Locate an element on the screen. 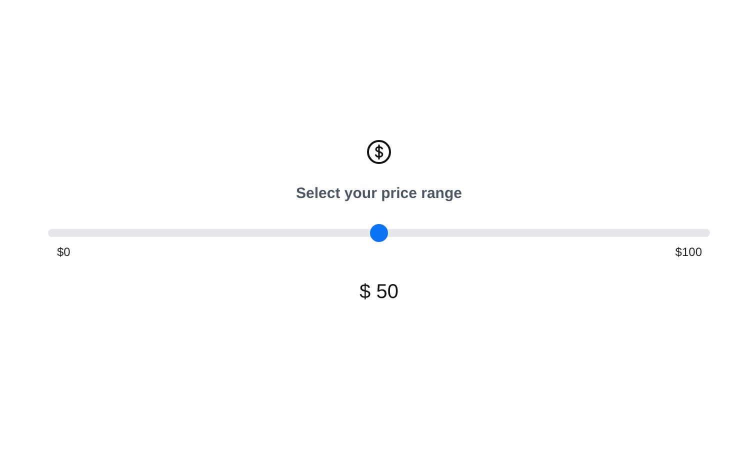 This screenshot has width=750, height=469. min-label: $0 is located at coordinates (63, 252).